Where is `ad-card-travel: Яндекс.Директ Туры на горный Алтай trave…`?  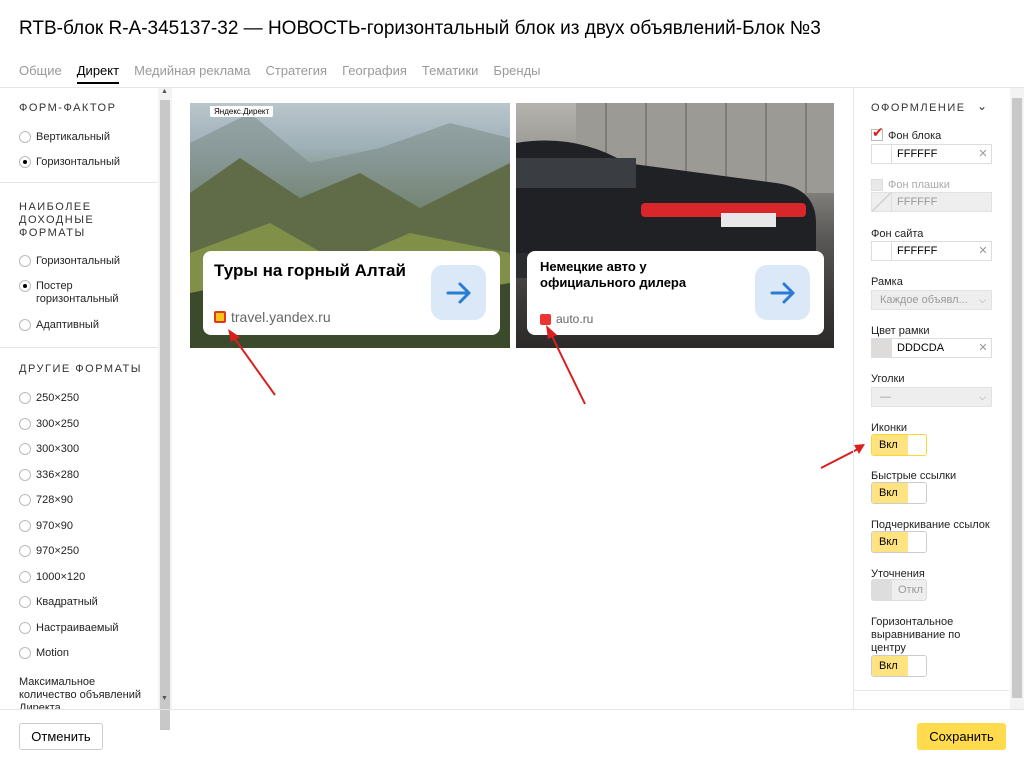 ad-card-travel: Яндекс.Директ Туры на горный Алтай trave… is located at coordinates (350, 225).